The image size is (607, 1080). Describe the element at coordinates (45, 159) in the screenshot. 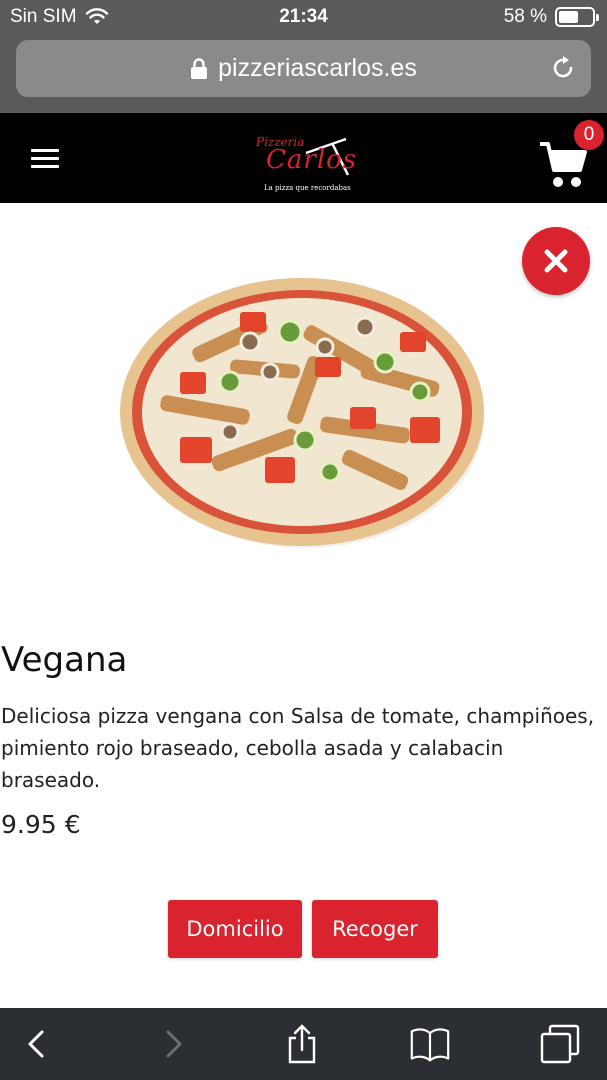

I see `hamburger-menu-icon` at that location.